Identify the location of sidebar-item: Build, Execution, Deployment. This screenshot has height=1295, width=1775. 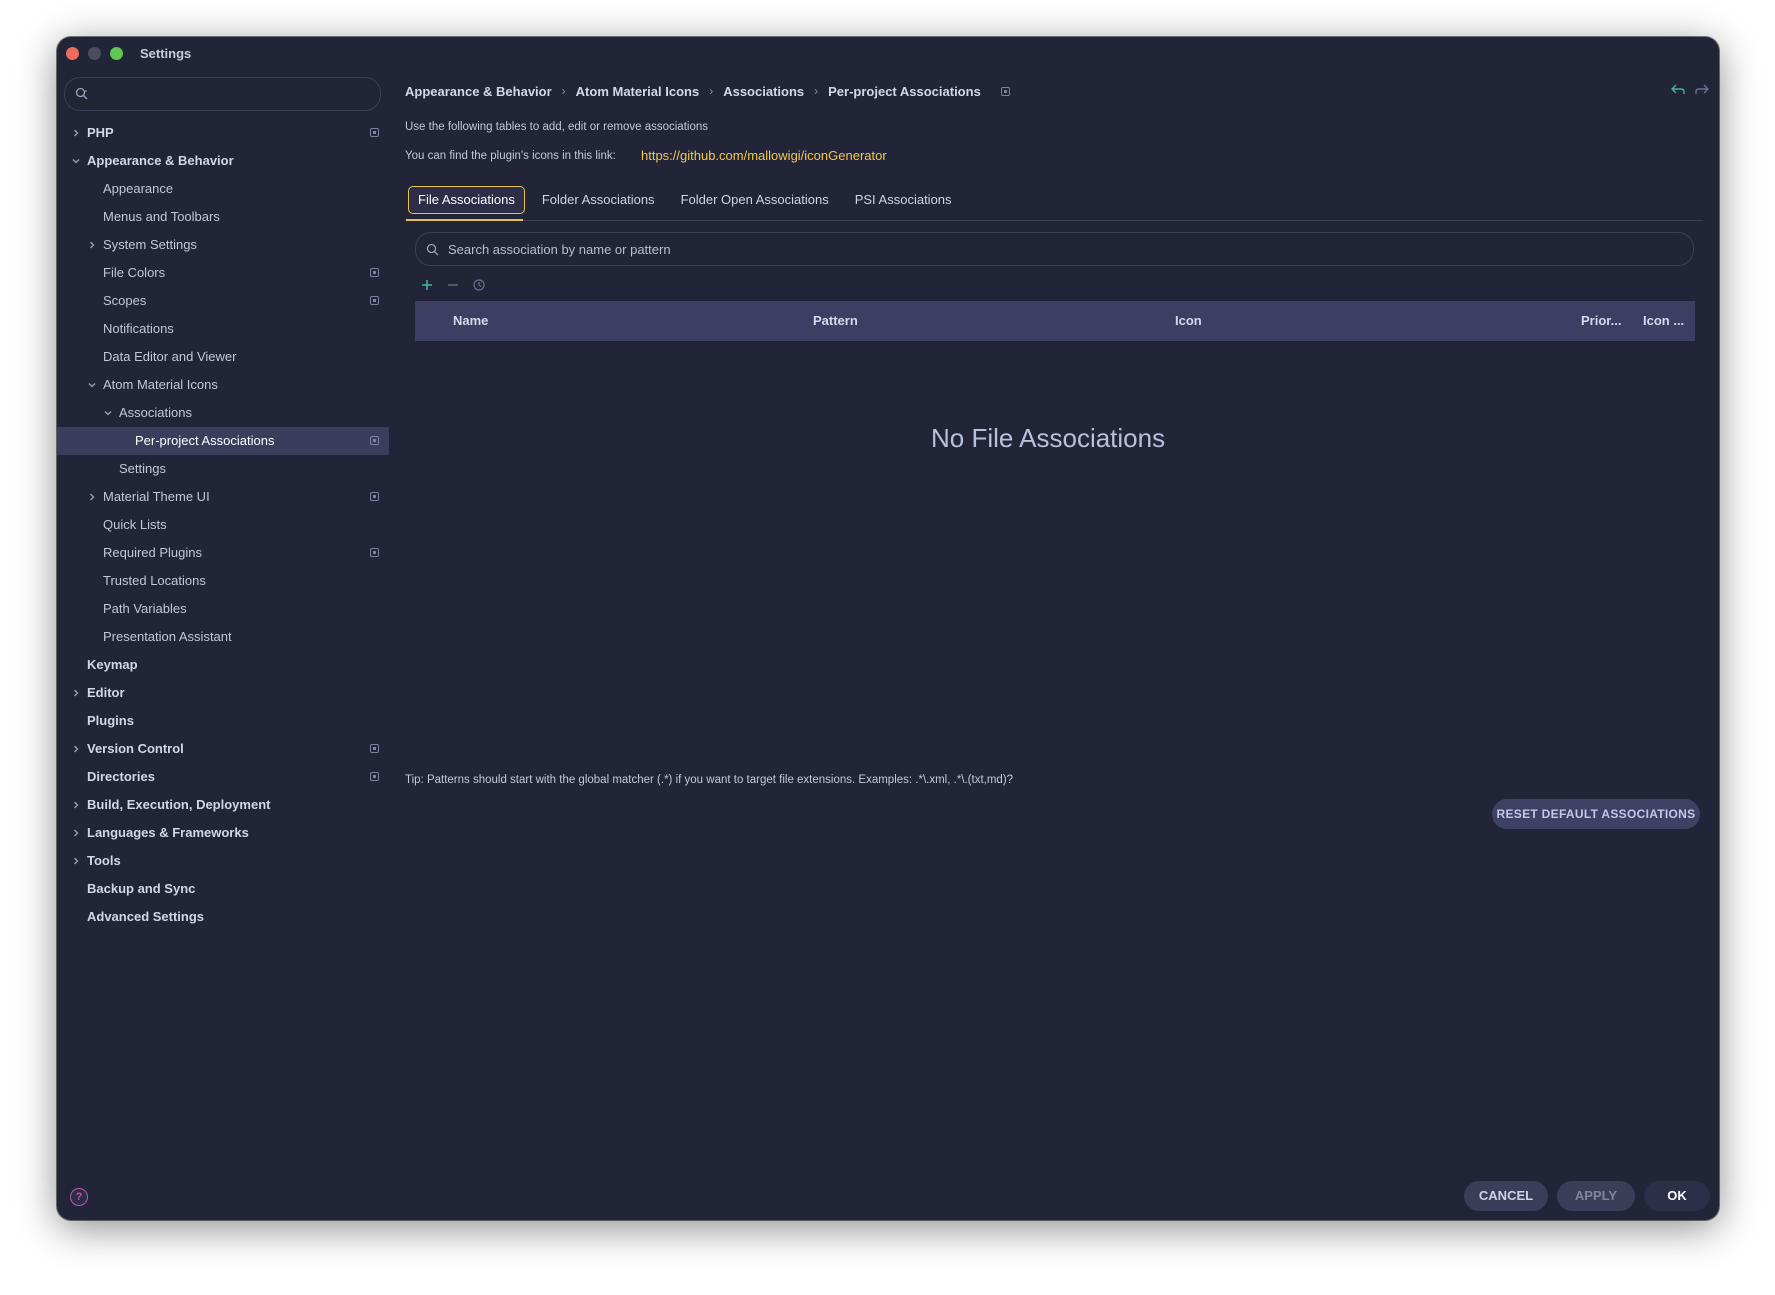
(223, 805).